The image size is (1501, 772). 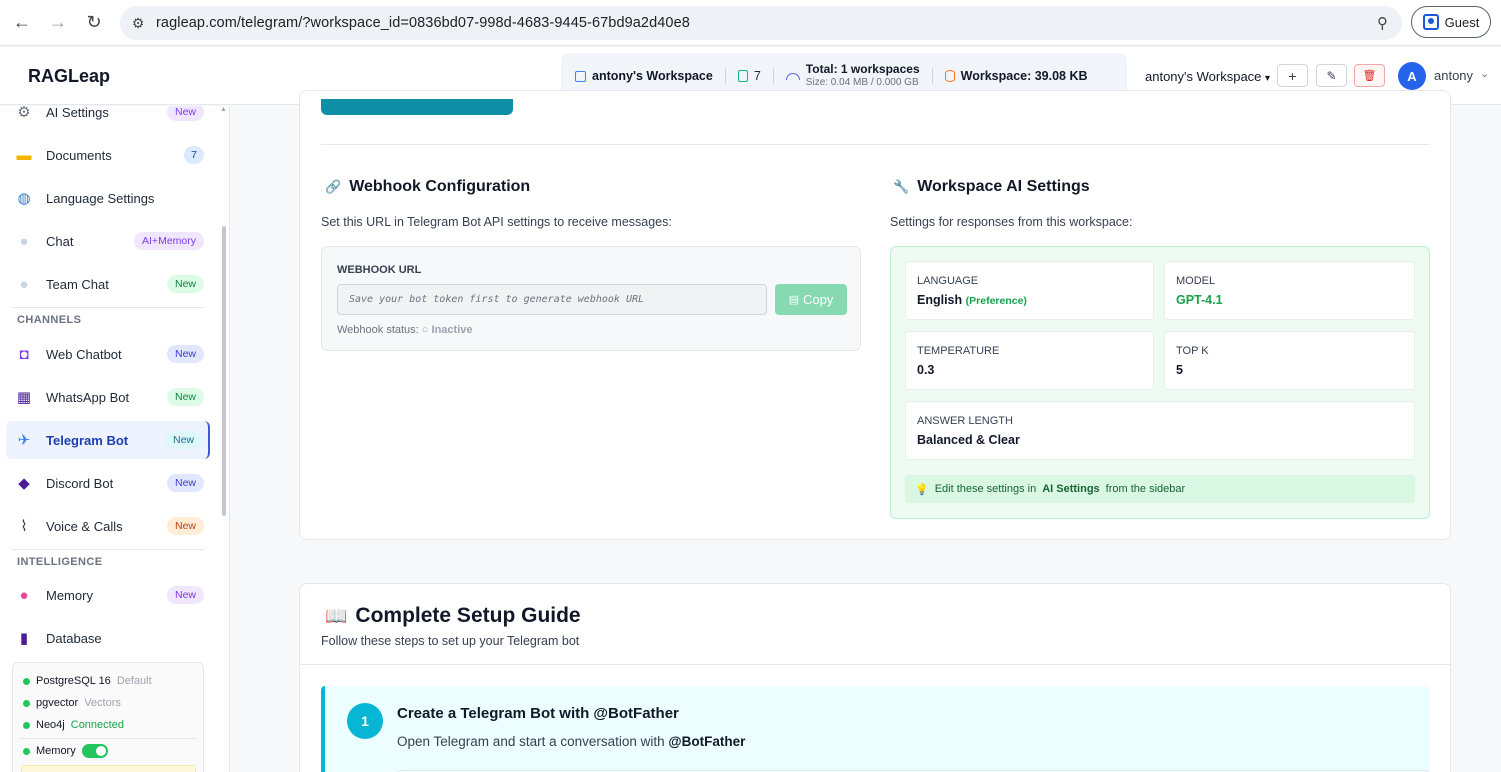 What do you see at coordinates (108, 638) in the screenshot?
I see `sidebar-item-database: ▮ Database` at bounding box center [108, 638].